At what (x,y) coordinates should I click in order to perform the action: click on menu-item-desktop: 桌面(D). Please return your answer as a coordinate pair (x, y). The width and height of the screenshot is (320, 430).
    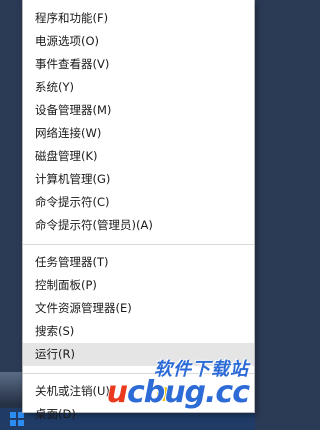
    Looking at the image, I should click on (138, 414).